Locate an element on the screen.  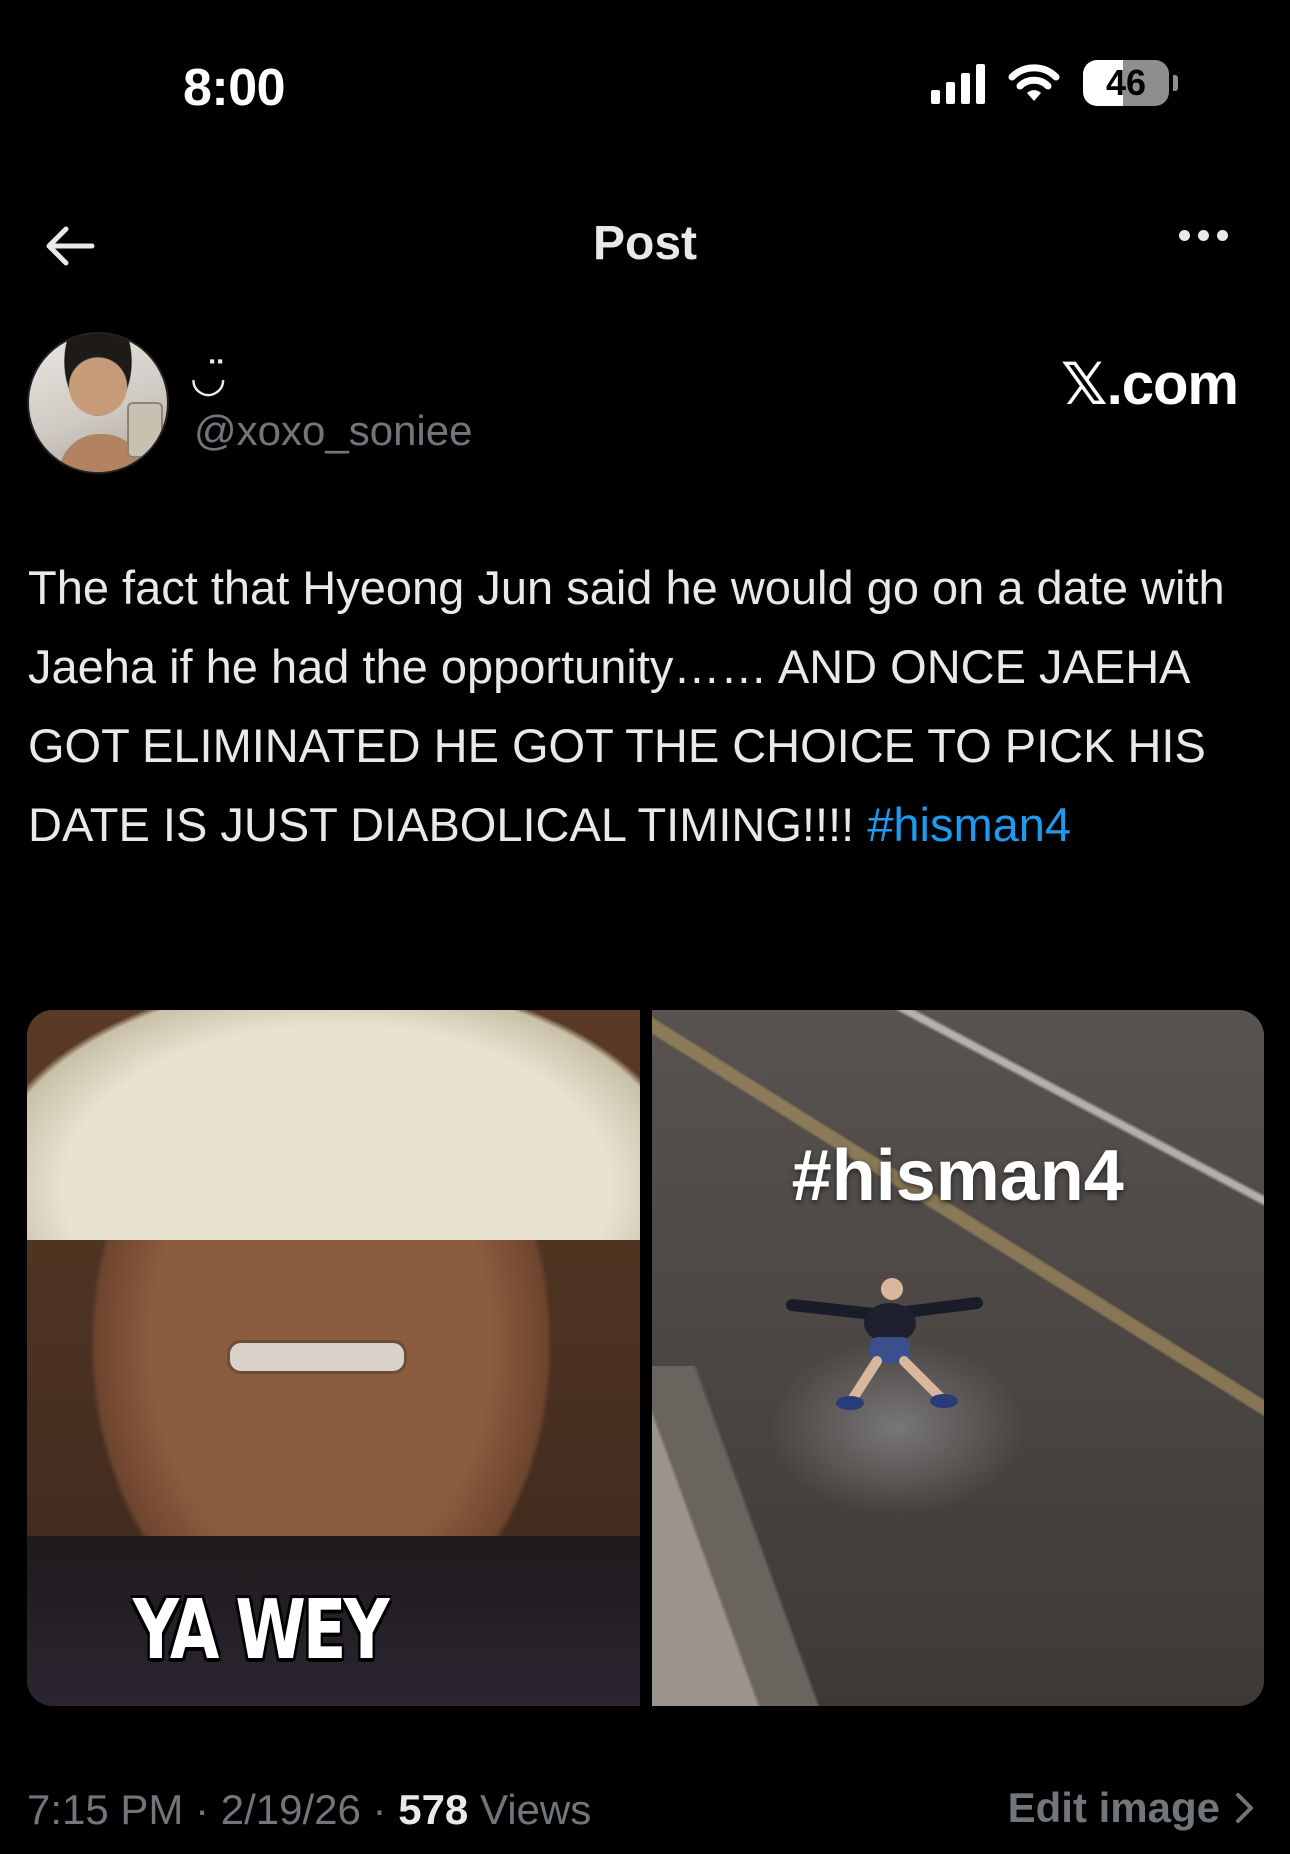
avatar is located at coordinates (98, 403).